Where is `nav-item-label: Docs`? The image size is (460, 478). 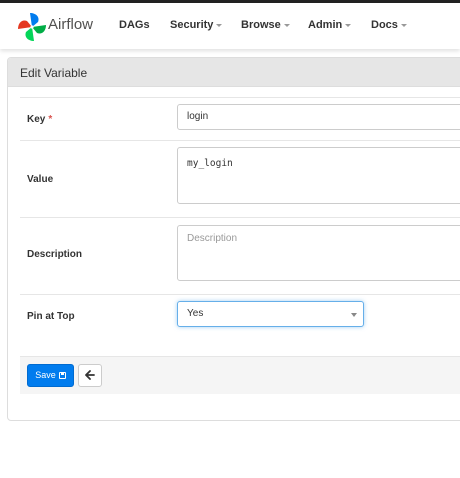 nav-item-label: Docs is located at coordinates (384, 25).